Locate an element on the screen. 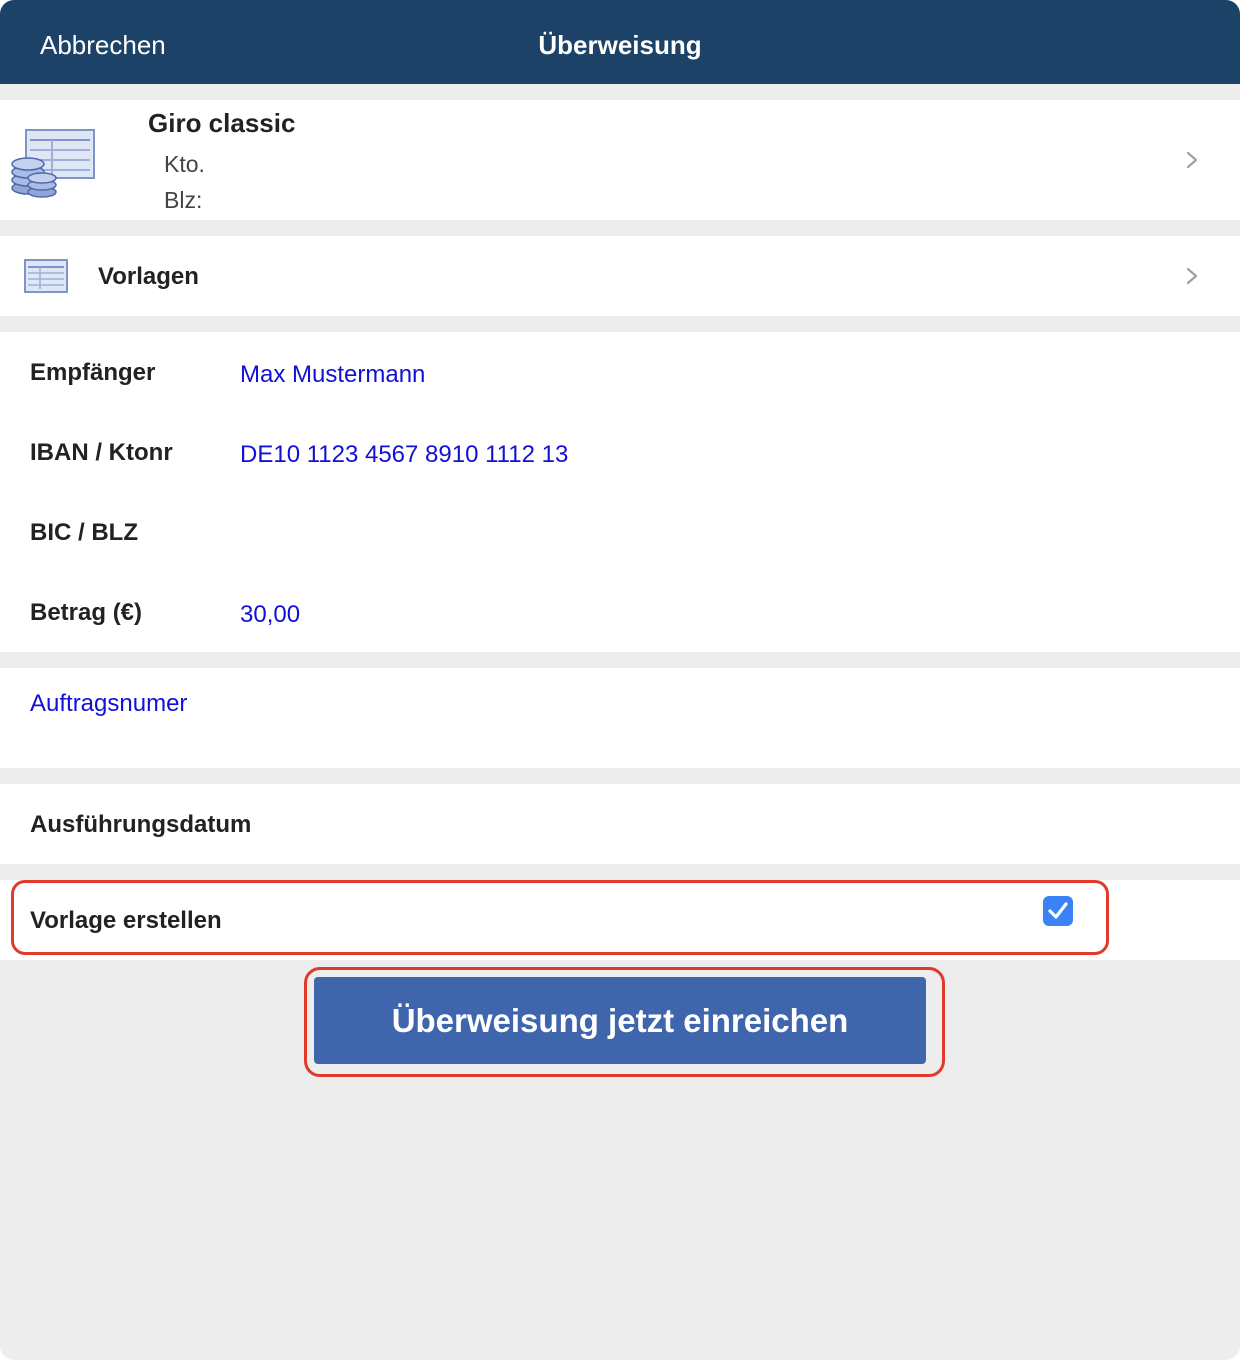  account-name: Giro classic is located at coordinates (222, 123).